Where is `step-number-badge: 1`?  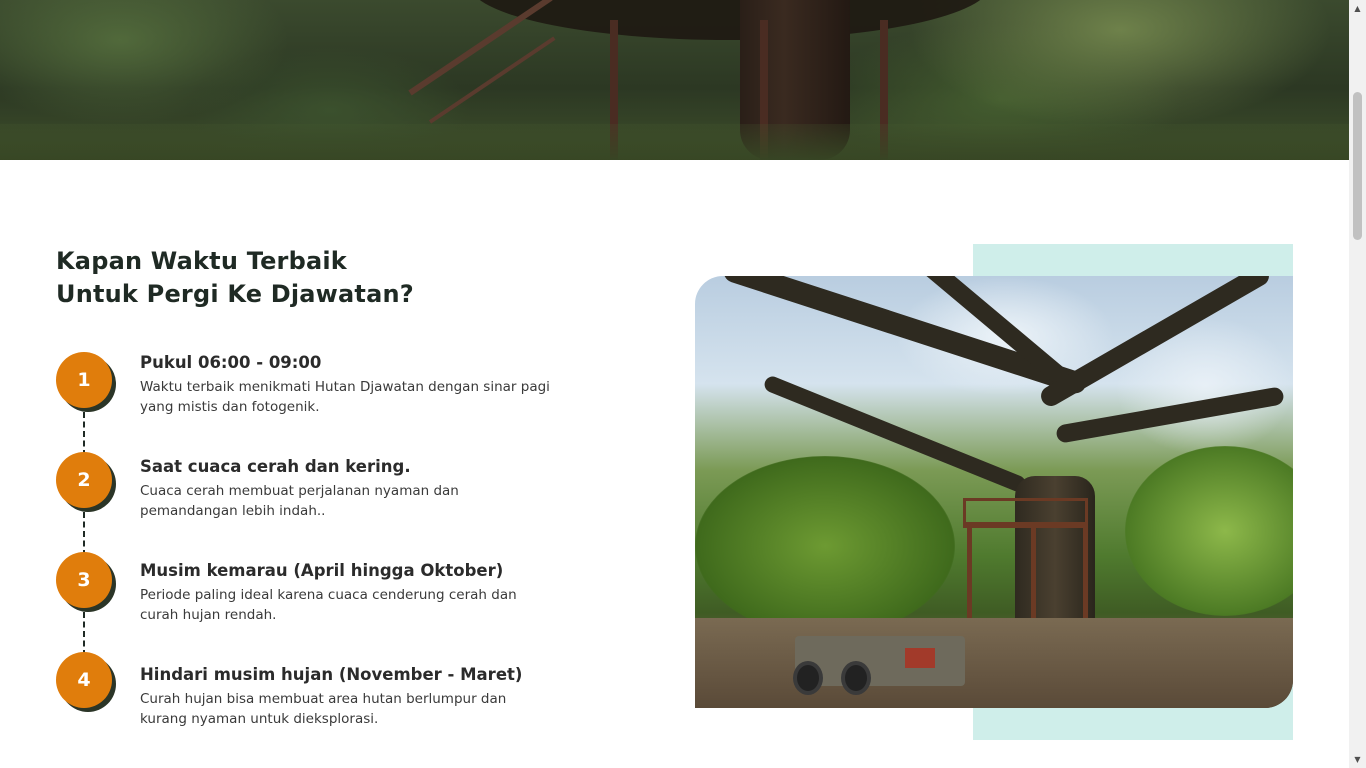
step-number-badge: 1 is located at coordinates (86, 382).